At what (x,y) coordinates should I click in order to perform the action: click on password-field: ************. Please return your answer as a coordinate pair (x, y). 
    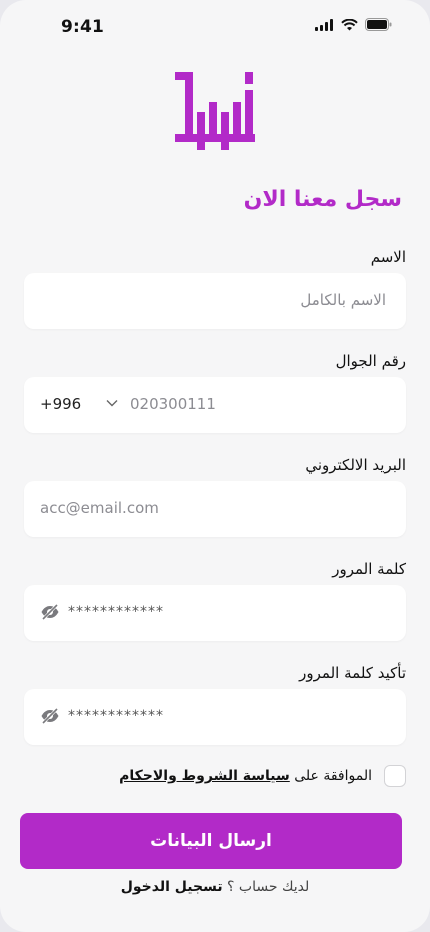
    Looking at the image, I should click on (215, 613).